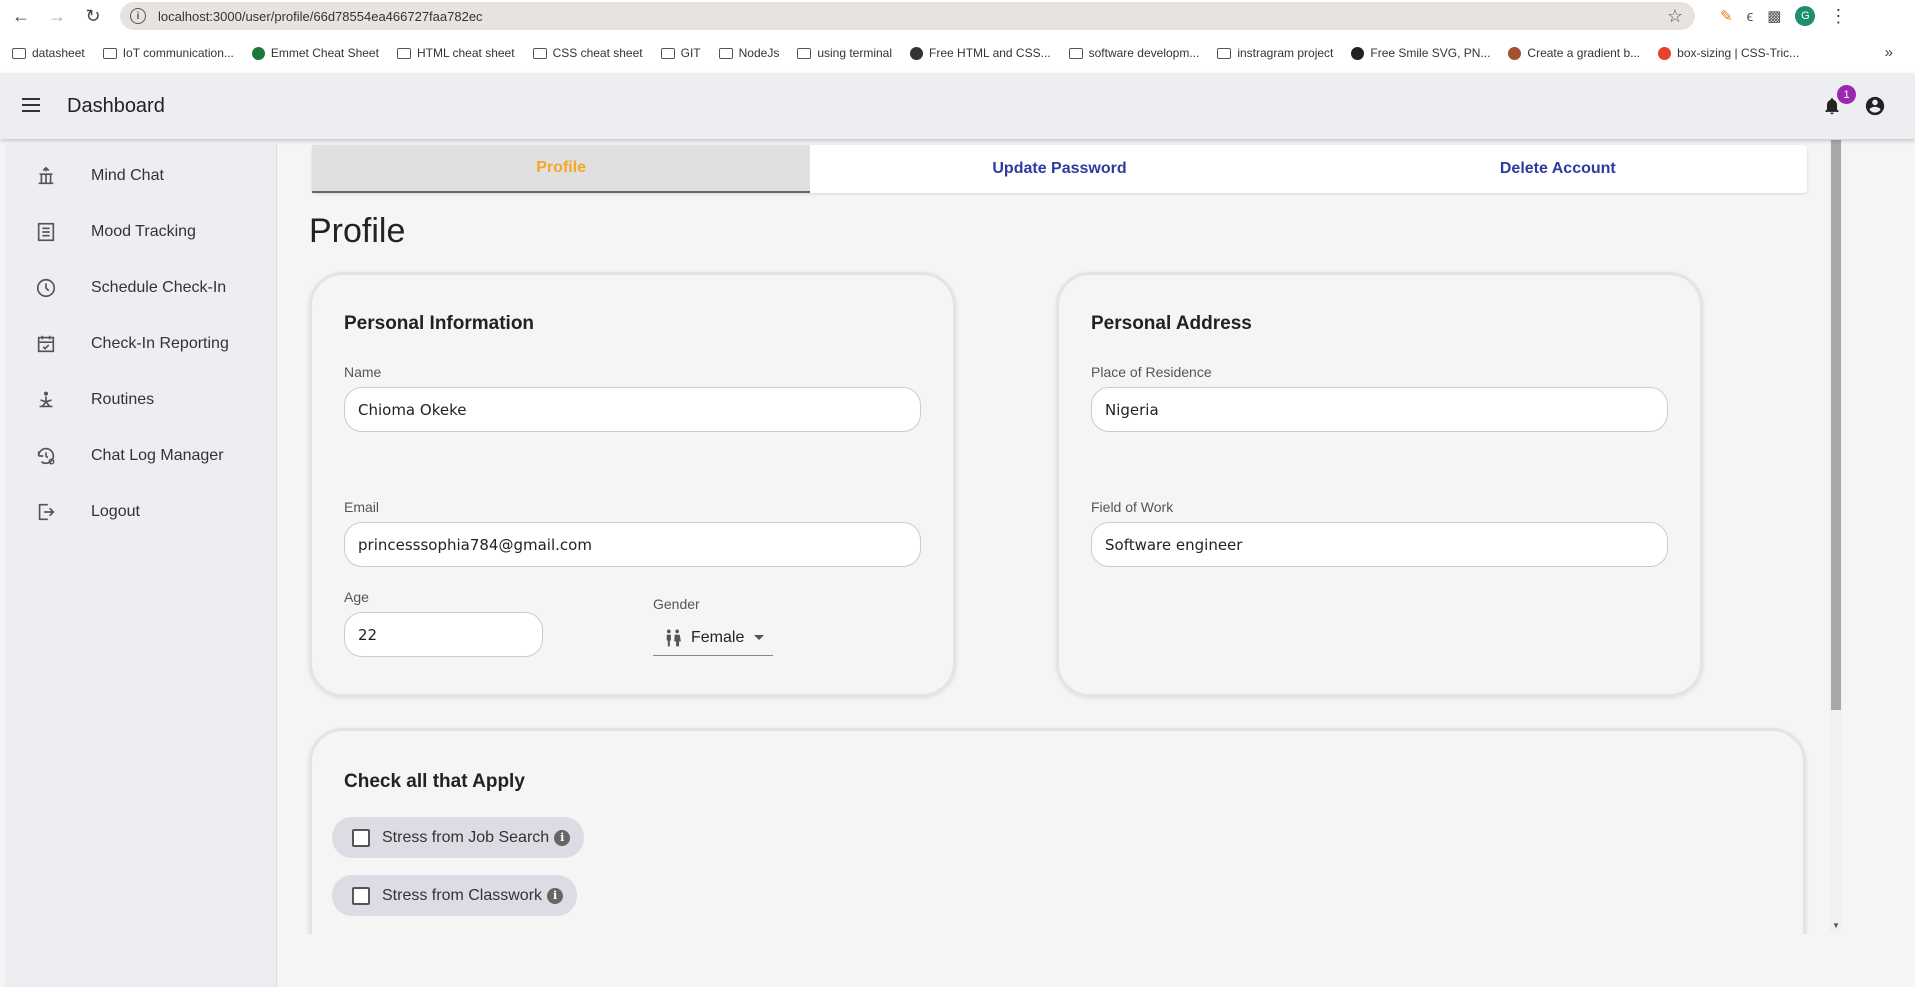  Describe the element at coordinates (57, 16) in the screenshot. I see `forward-icon: →` at that location.